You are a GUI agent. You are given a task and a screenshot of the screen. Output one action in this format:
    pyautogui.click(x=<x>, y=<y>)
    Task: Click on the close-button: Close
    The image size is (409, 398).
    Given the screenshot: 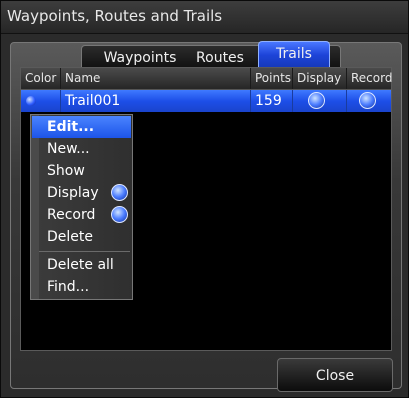 What is the action you would take?
    pyautogui.click(x=335, y=375)
    